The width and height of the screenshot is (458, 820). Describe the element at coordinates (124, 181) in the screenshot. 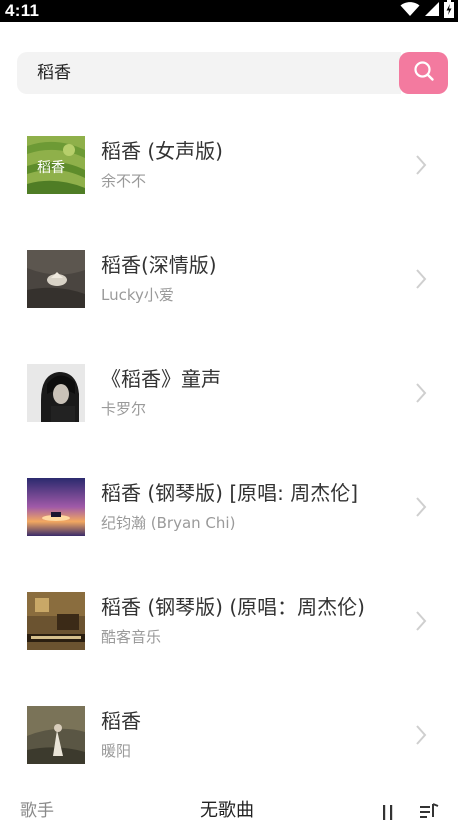

I see `song-artist: 余不不` at that location.